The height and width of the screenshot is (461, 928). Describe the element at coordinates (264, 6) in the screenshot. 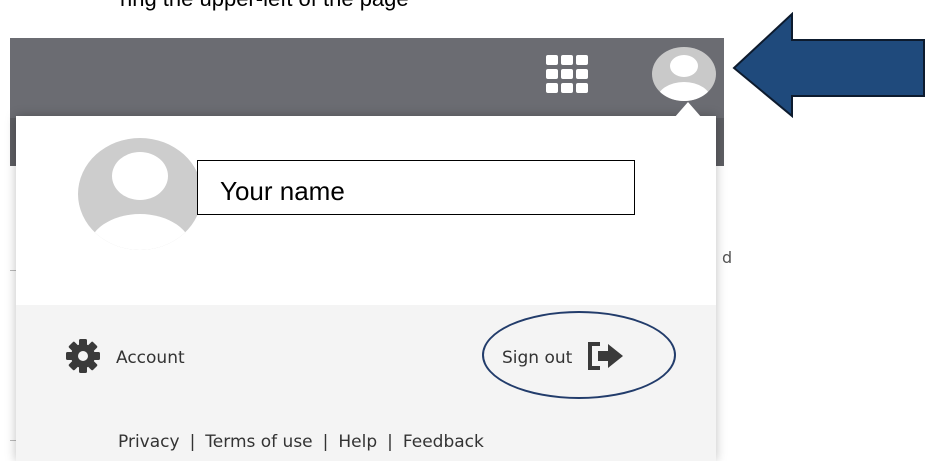

I see `caption-fragment: ring the upper-left of the page` at that location.